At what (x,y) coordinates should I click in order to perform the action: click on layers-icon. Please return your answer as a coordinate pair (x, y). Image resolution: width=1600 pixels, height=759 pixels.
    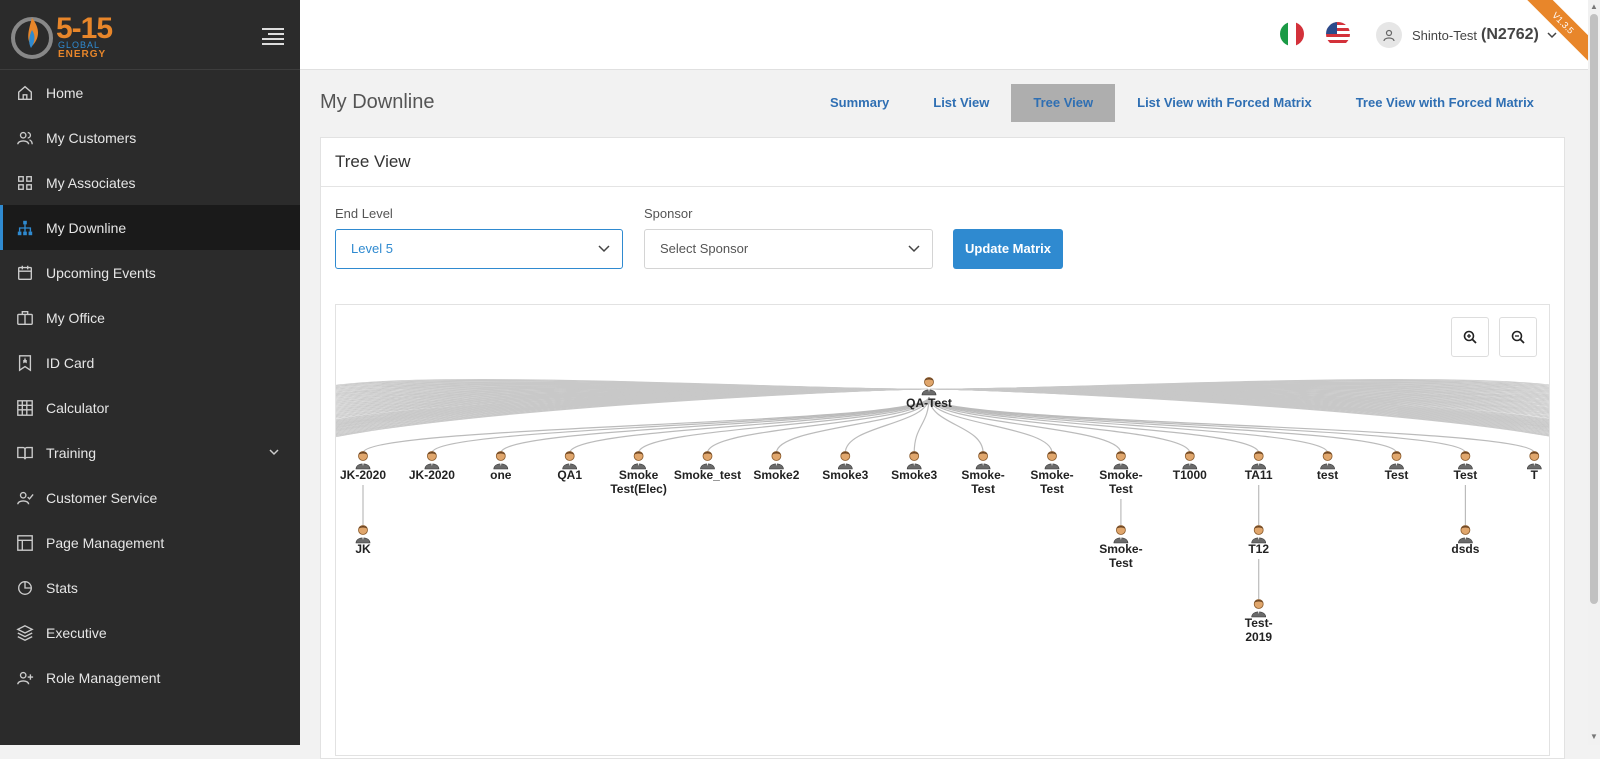
    Looking at the image, I should click on (25, 633).